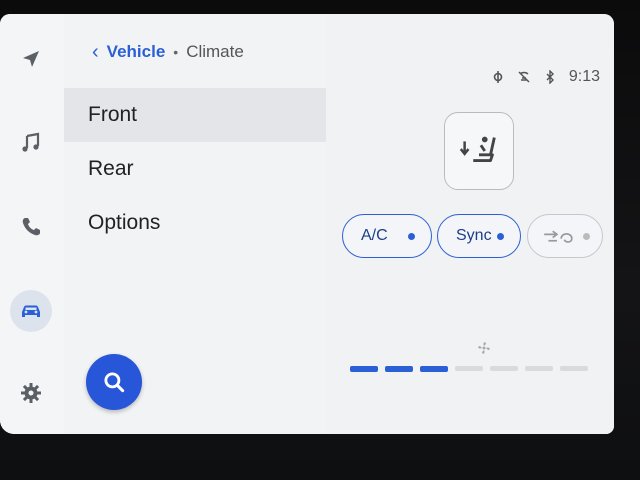 The image size is (640, 480). I want to click on sync-label: Sync, so click(474, 235).